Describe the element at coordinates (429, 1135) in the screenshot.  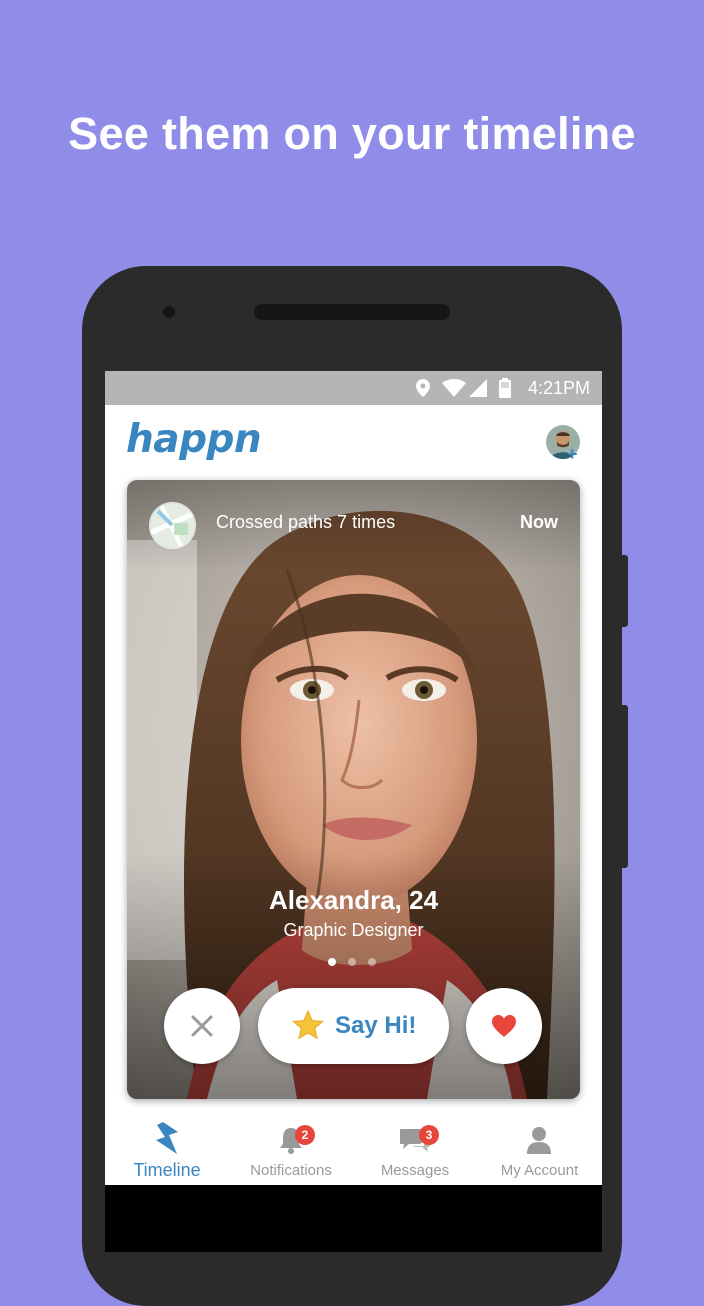
I see `messages-badge: 3` at that location.